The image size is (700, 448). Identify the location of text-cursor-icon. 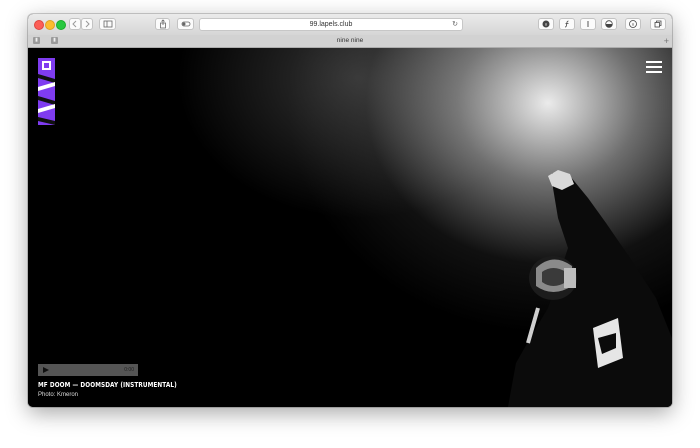
(588, 24).